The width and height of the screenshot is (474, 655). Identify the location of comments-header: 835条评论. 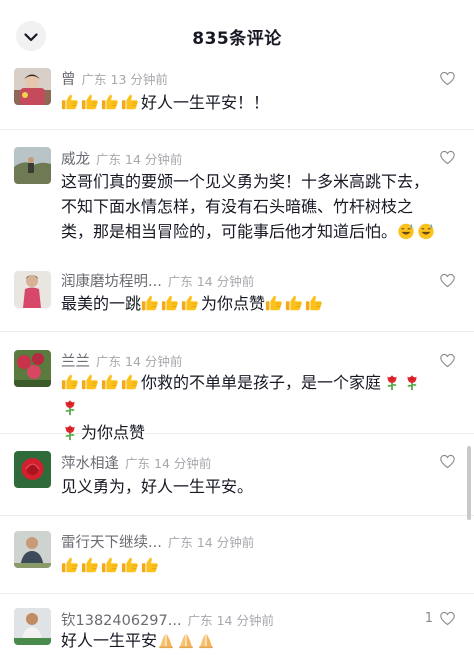
(237, 32).